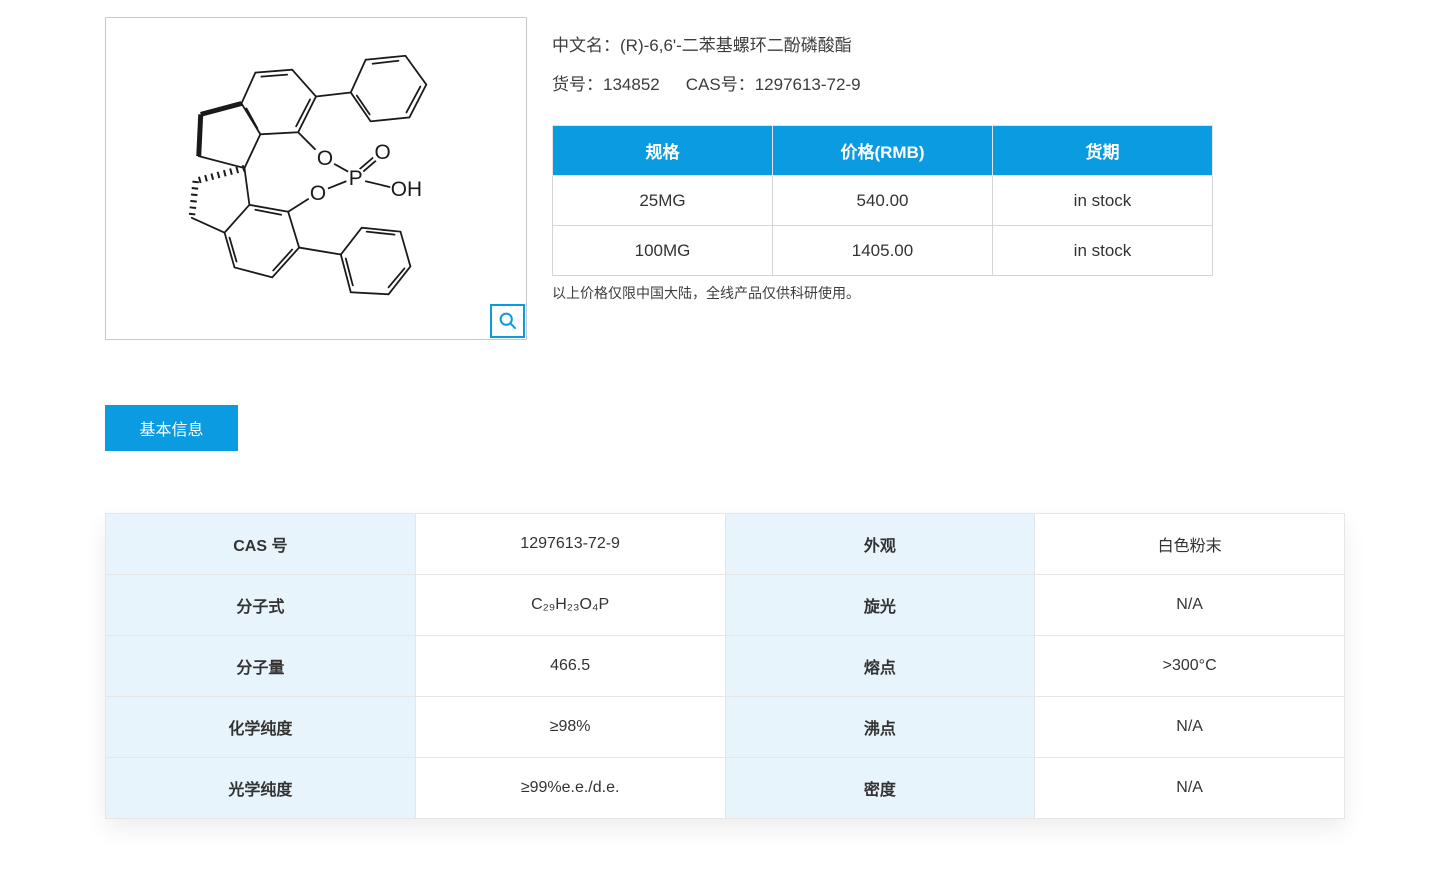 The image size is (1448, 870). What do you see at coordinates (382, 152) in the screenshot?
I see `atom-o-double: O` at bounding box center [382, 152].